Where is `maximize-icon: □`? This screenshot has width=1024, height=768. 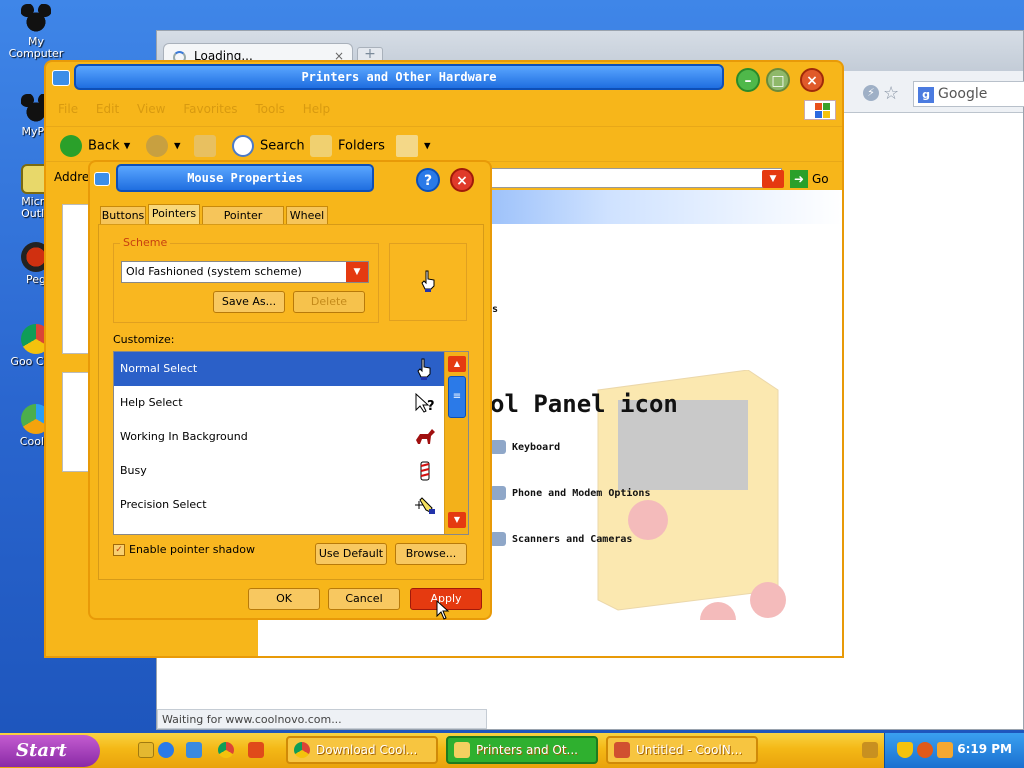 maximize-icon: □ is located at coordinates (778, 80).